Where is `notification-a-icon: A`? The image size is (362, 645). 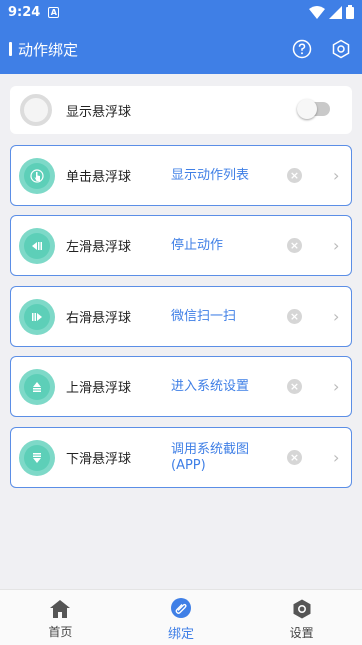 notification-a-icon: A is located at coordinates (54, 12).